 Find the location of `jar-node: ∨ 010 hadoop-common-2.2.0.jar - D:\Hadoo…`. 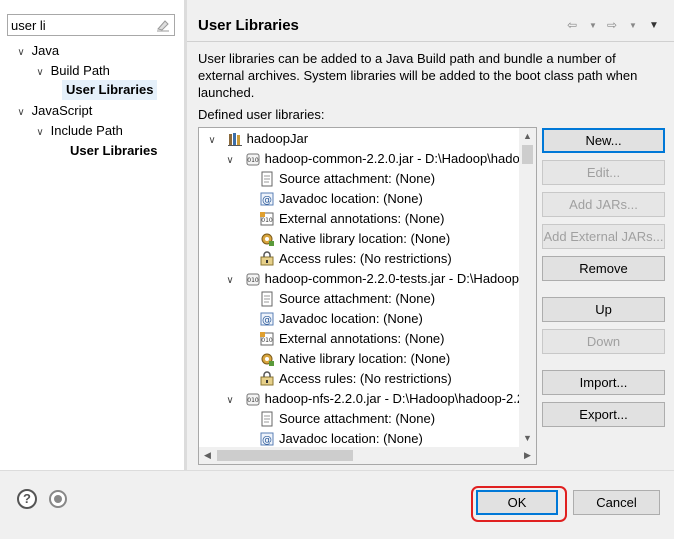

jar-node: ∨ 010 hadoop-common-2.2.0.jar - D:\Hadoo… is located at coordinates (379, 160).